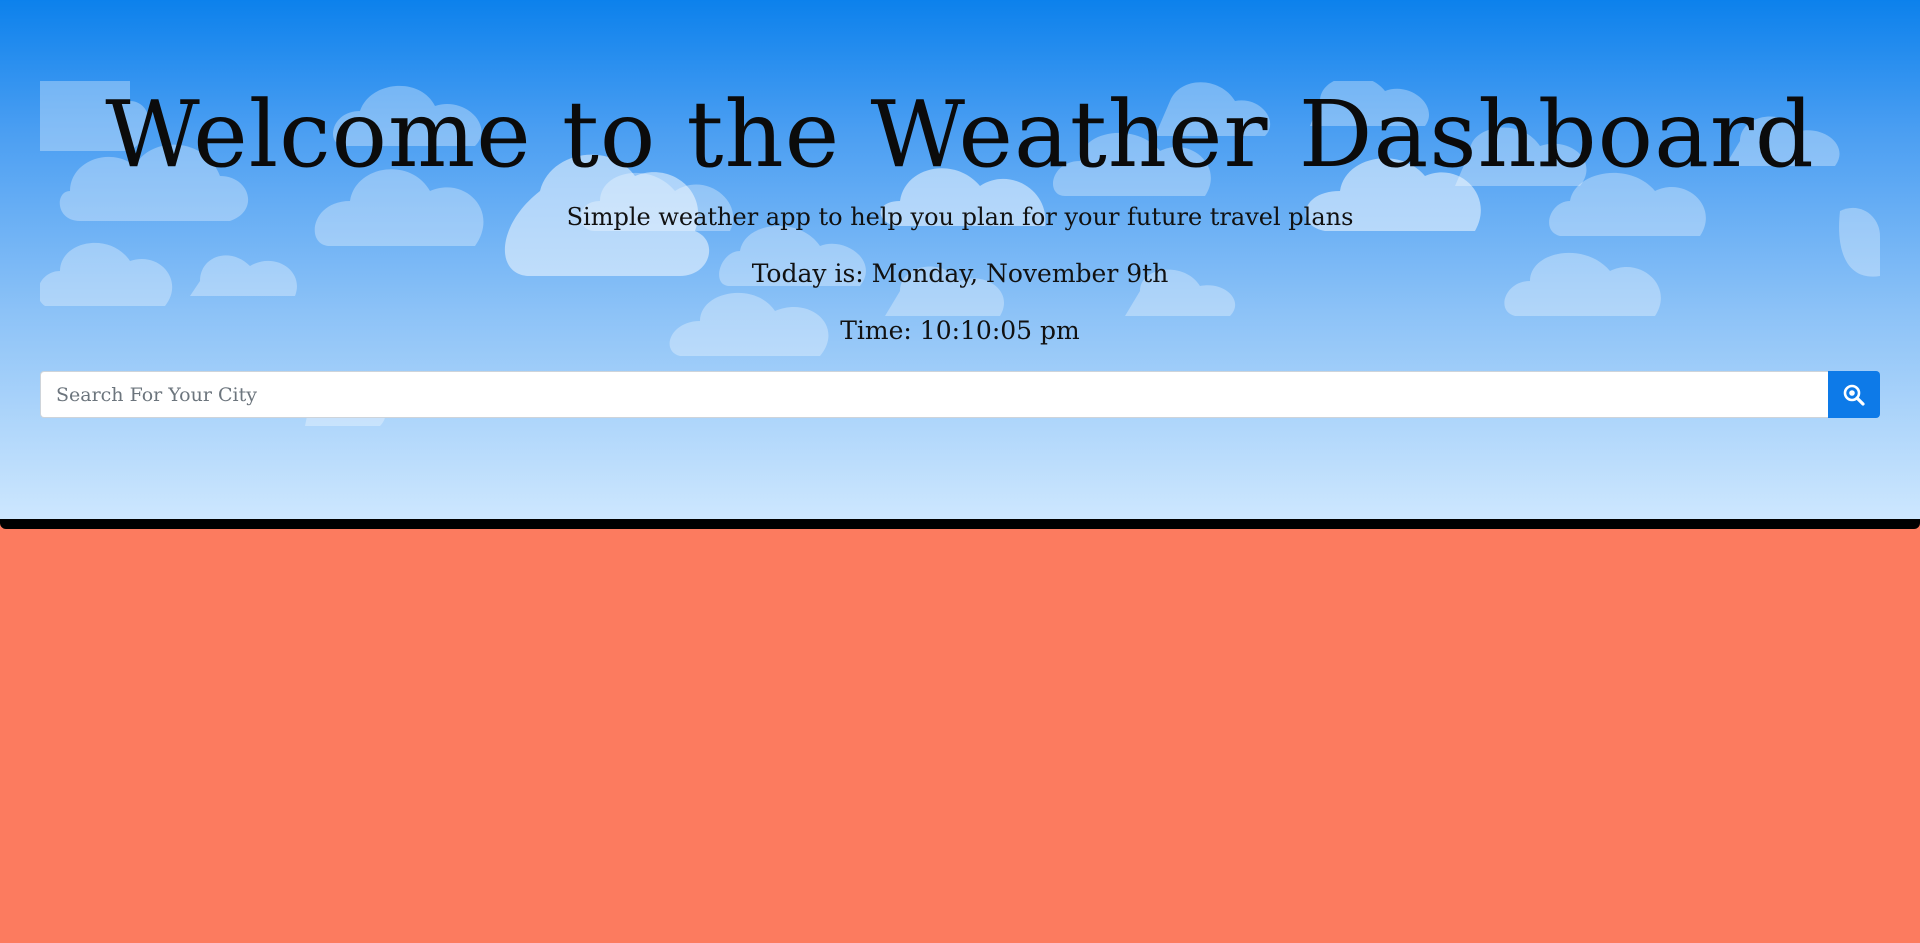 This screenshot has width=1920, height=943. I want to click on search-icon, so click(1854, 395).